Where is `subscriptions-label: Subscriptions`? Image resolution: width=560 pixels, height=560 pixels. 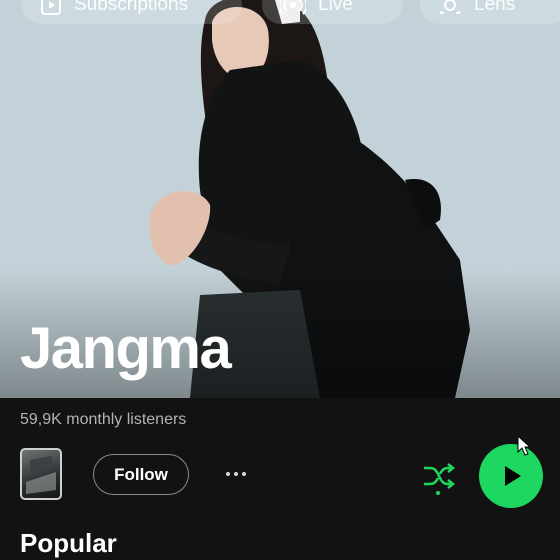
subscriptions-label: Subscriptions is located at coordinates (131, 7).